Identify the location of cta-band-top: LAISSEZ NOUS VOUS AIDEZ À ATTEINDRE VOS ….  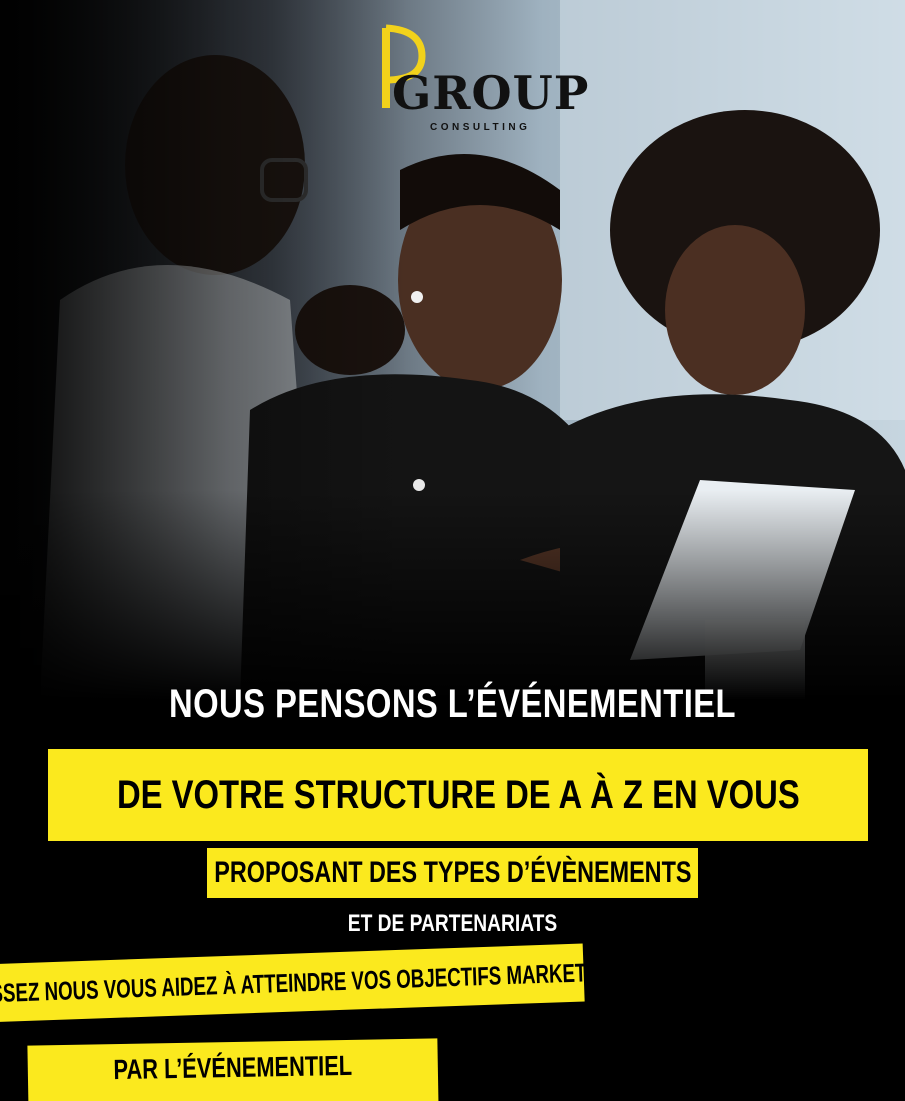
(310, 982).